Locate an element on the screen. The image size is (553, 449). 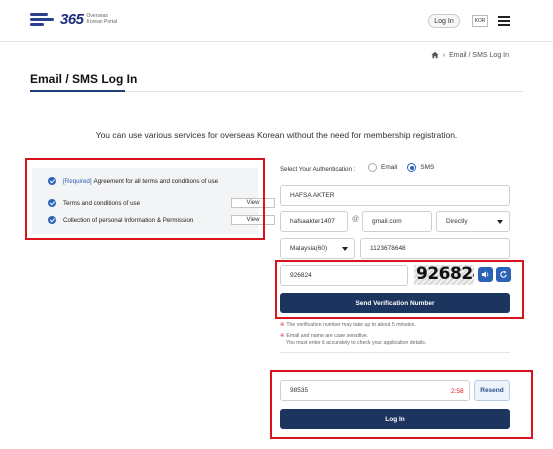
highlight-box-terms is located at coordinates (145, 199).